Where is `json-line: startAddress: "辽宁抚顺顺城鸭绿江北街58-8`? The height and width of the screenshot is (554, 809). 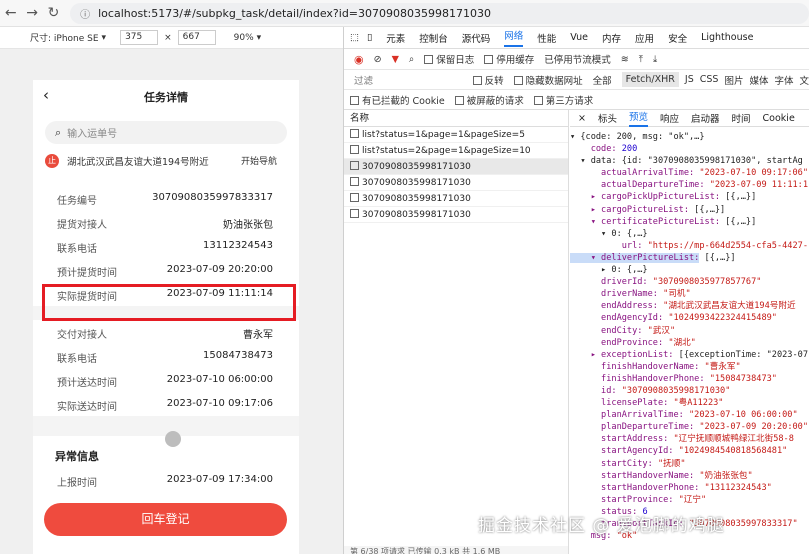 json-line: startAddress: "辽宁抚顺顺城鸭绿江北街58-8 is located at coordinates (689, 439).